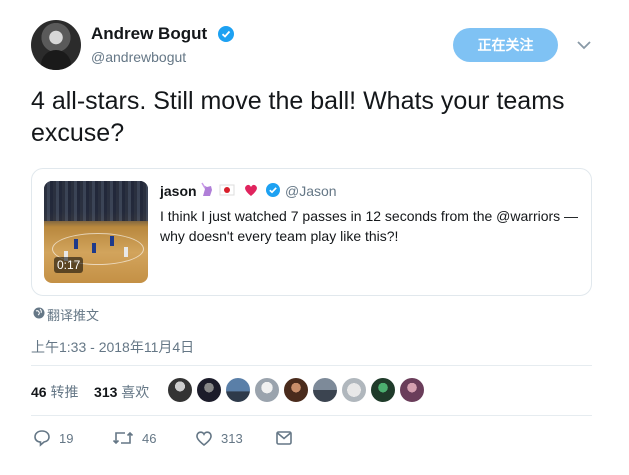  I want to click on translate-tweet-link: 翻译推文, so click(73, 314).